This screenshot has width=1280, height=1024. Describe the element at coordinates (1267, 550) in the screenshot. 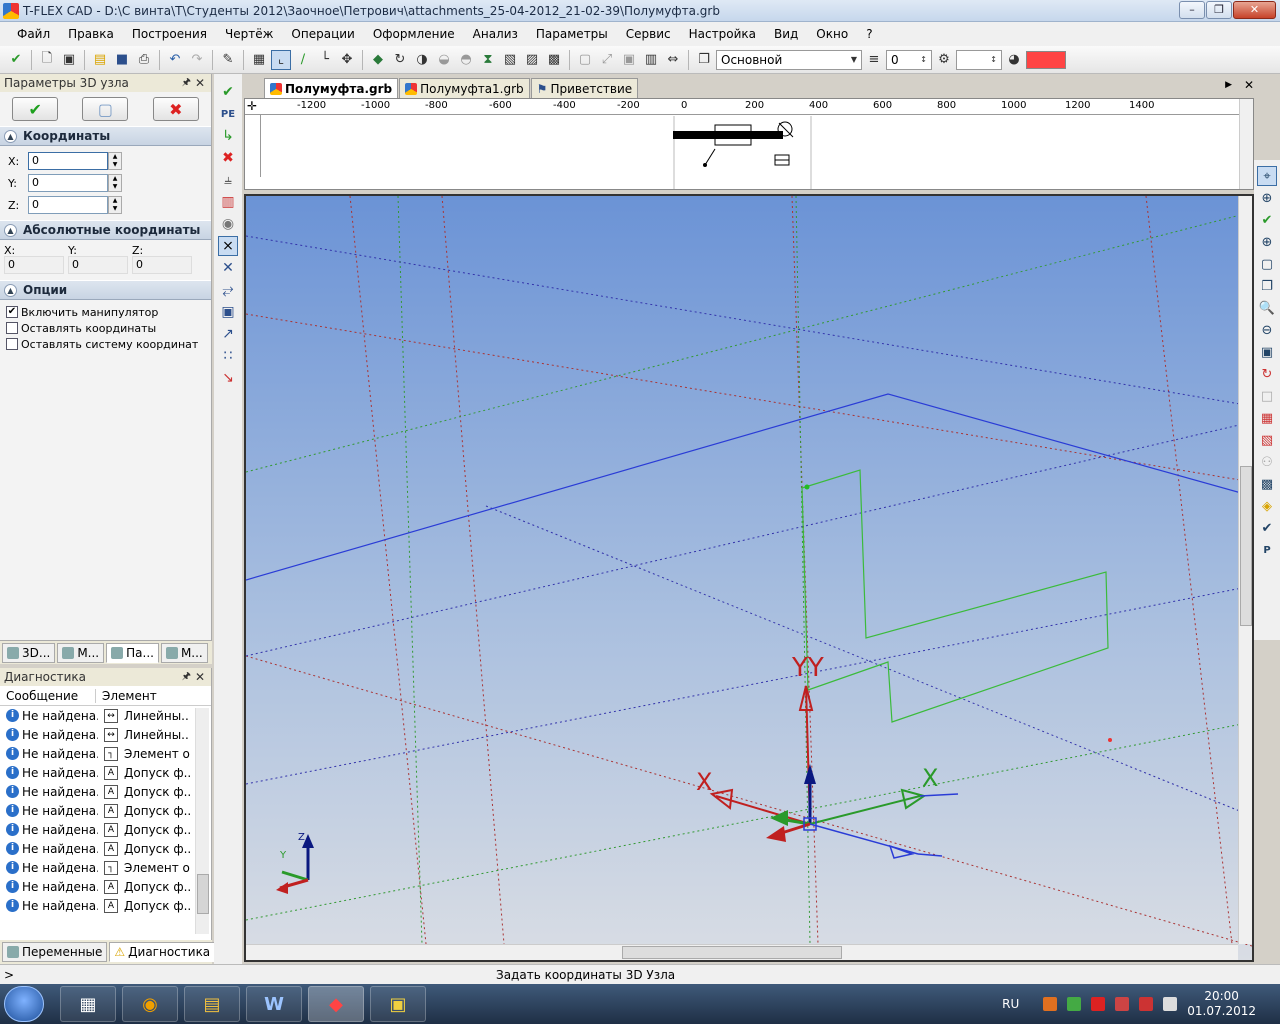

I see `properties-icon: P` at that location.